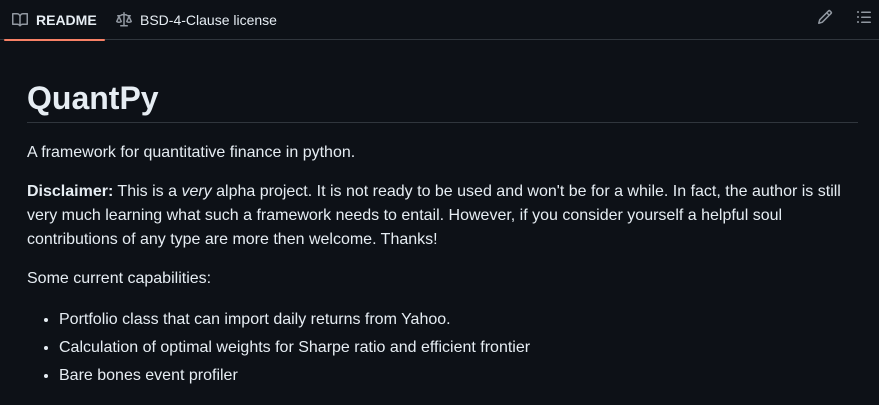  I want to click on readme-title: QuantPy, so click(442, 100).